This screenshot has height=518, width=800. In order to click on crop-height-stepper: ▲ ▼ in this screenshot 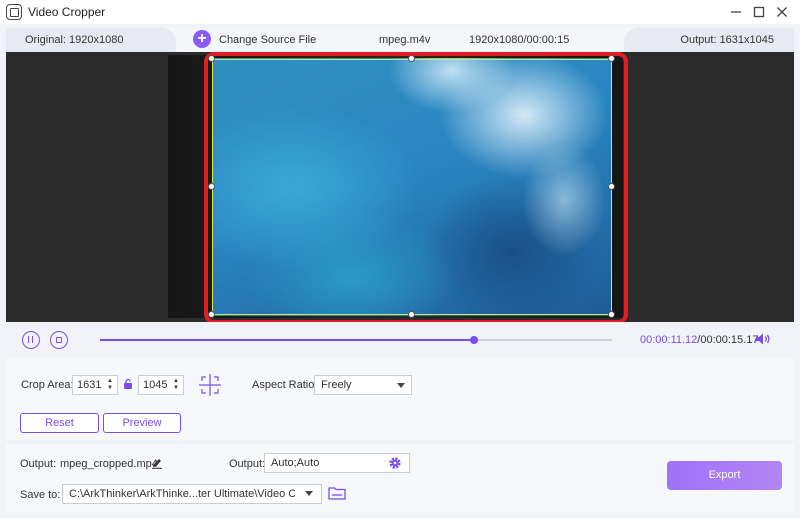, I will do `click(176, 385)`.